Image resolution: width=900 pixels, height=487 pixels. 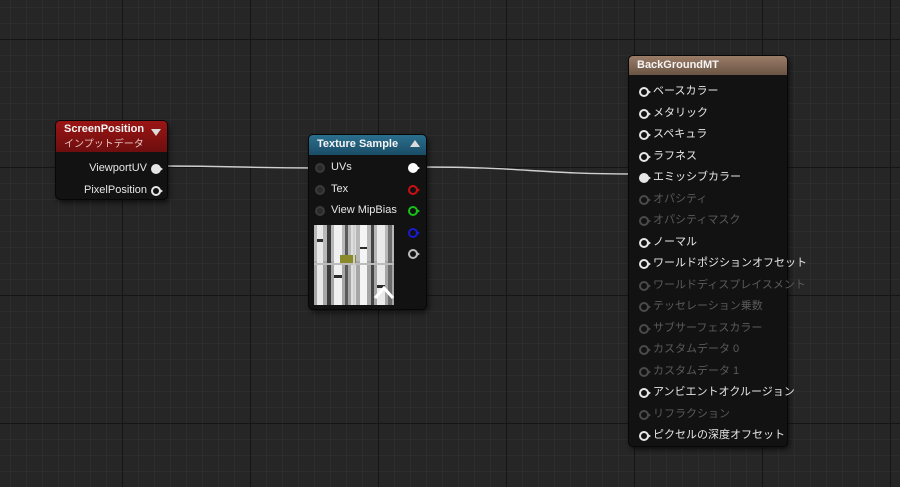 I want to click on material-input-world-position-offset: ワールドポジションオフセット, so click(x=718, y=264).